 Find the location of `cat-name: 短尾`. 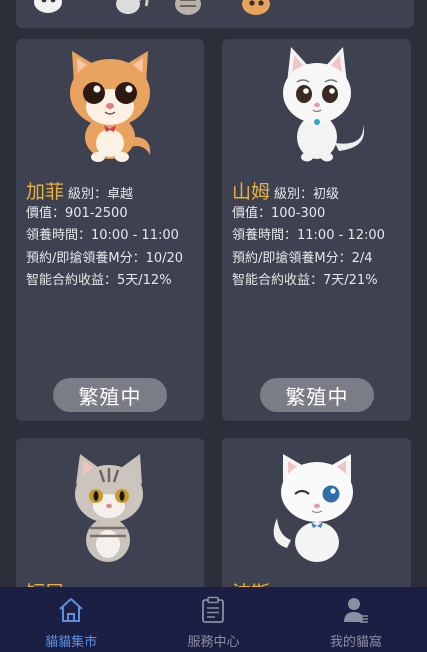

cat-name: 短尾 is located at coordinates (45, 582).